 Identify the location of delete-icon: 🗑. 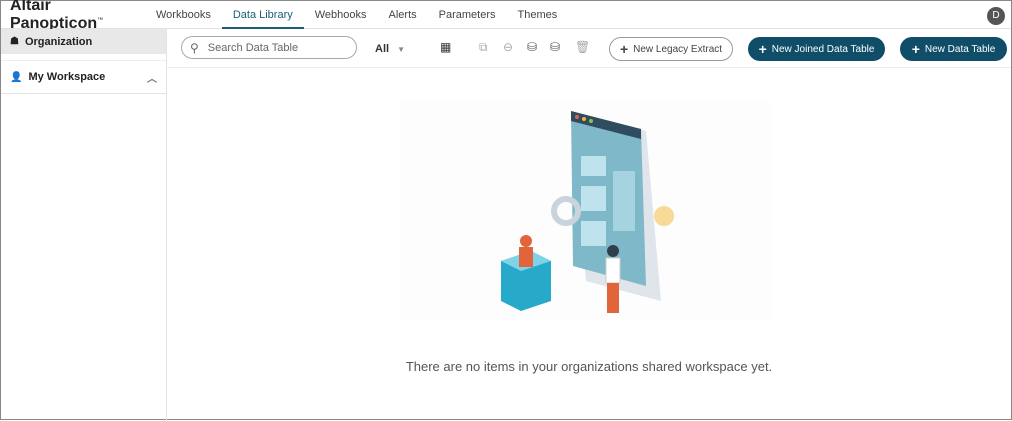
(582, 47).